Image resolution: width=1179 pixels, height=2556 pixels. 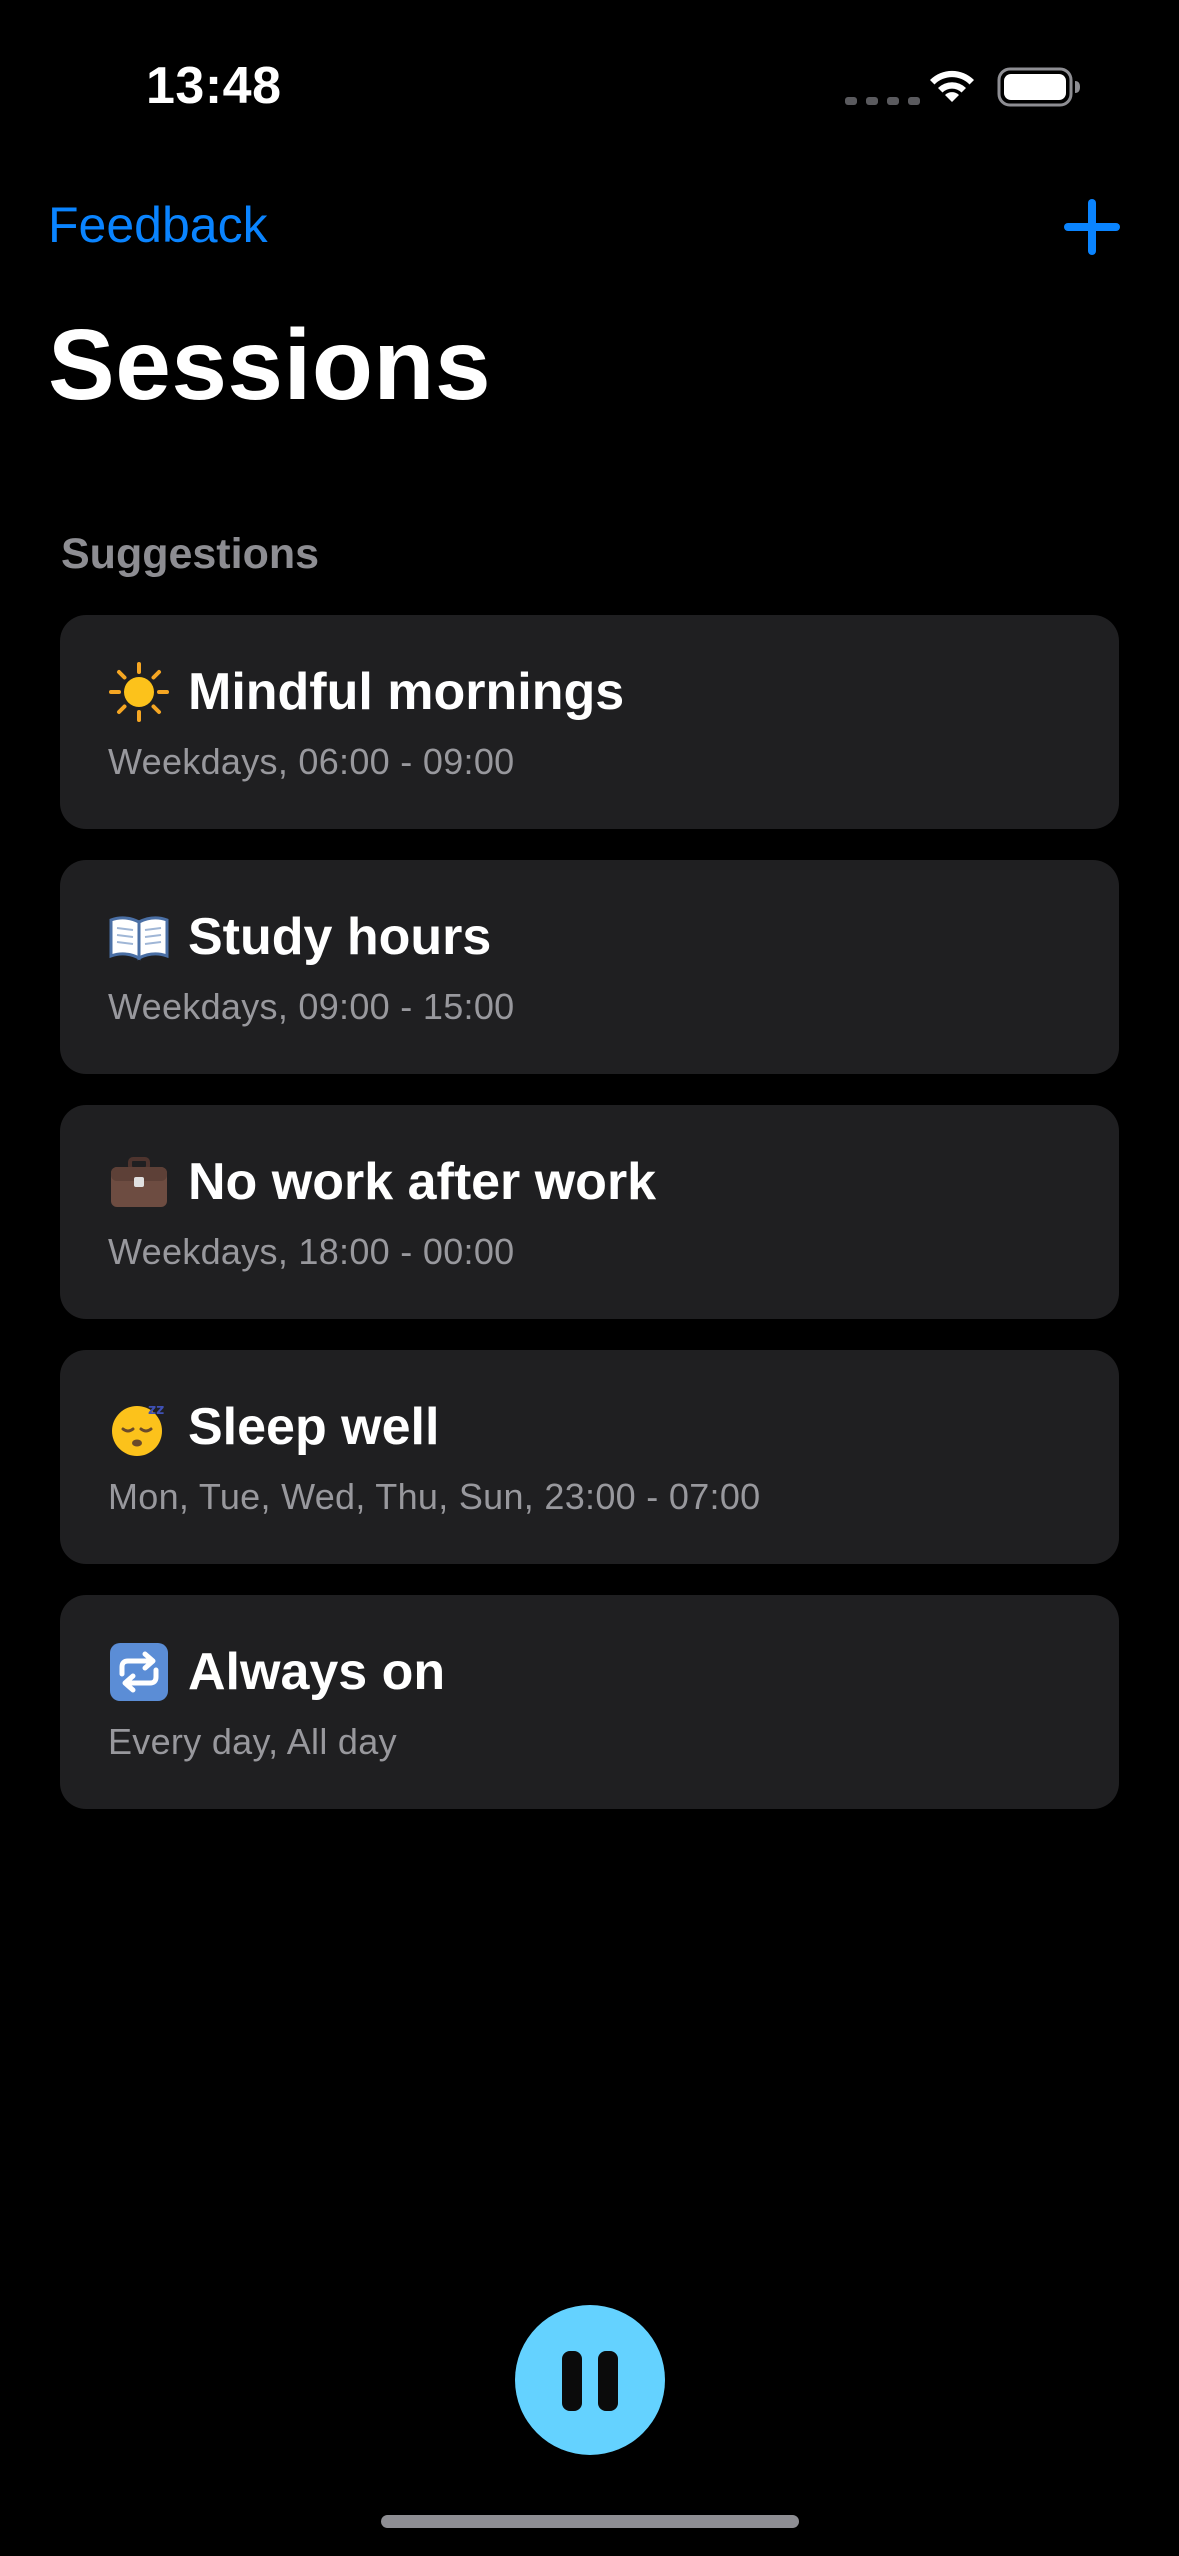 What do you see at coordinates (1038, 87) in the screenshot?
I see `battery-icon` at bounding box center [1038, 87].